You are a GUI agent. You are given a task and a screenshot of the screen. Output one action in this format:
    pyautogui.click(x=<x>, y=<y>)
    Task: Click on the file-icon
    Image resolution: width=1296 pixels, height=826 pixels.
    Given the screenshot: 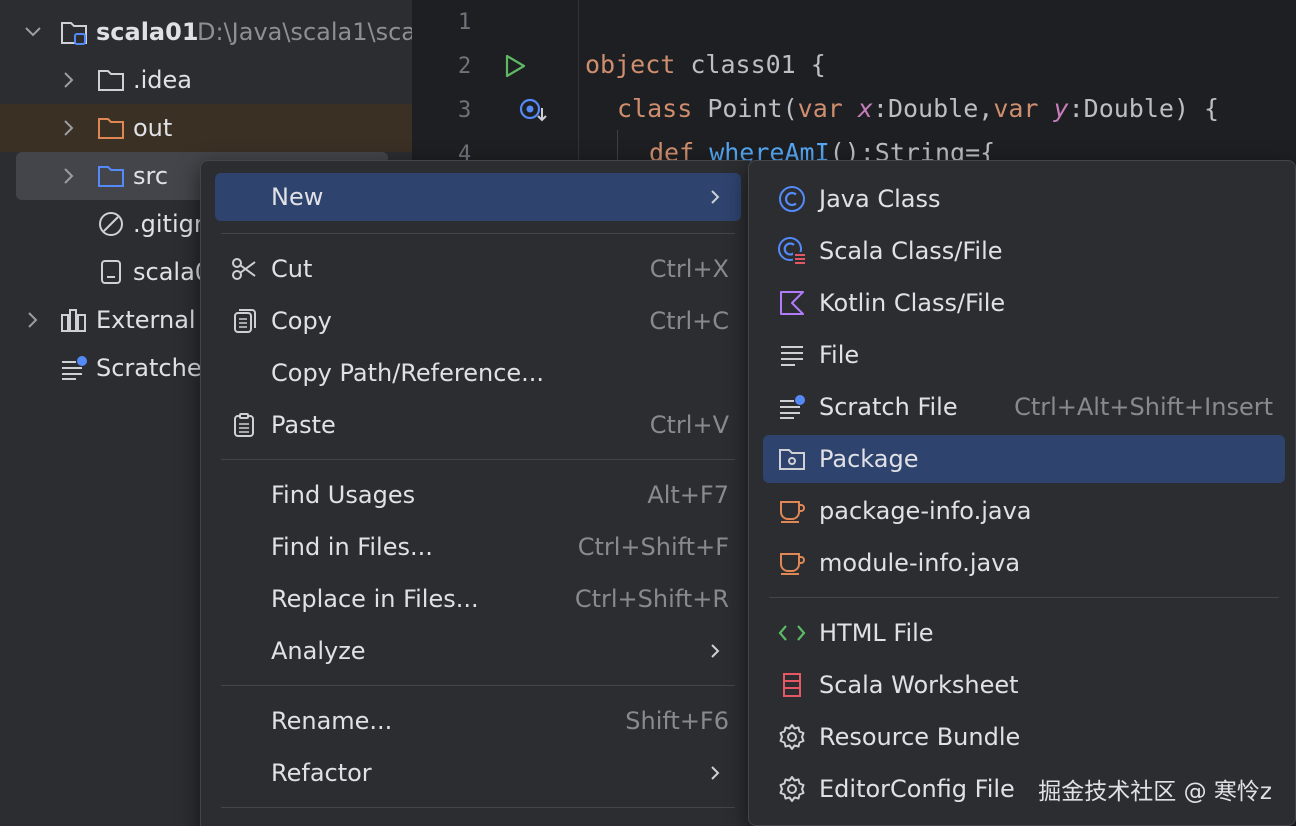 What is the action you would take?
    pyautogui.click(x=792, y=355)
    